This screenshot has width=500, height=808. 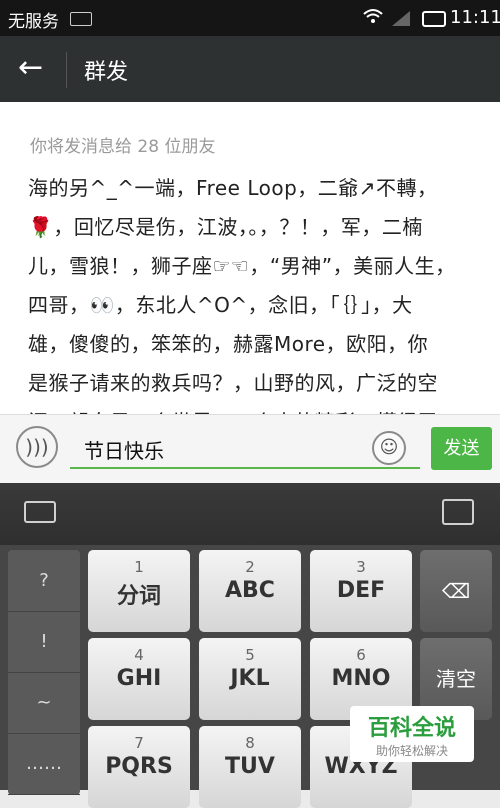 What do you see at coordinates (233, 188) in the screenshot?
I see `recipient-line: 海的另^_^一端，Free Loop，二爺↗不轉，` at bounding box center [233, 188].